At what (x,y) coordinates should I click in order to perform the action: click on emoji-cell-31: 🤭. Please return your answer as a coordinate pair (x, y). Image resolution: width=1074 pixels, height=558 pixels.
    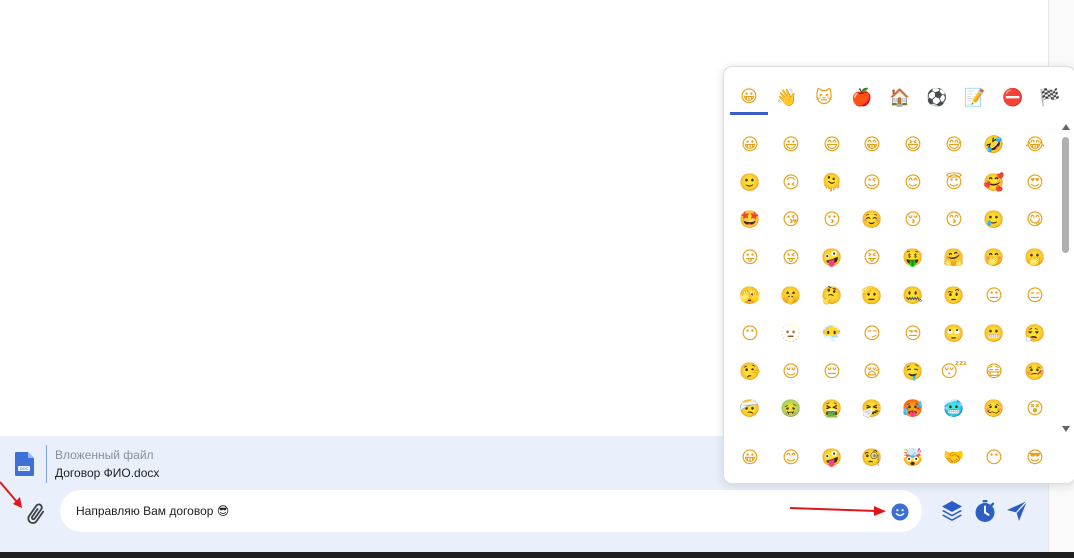
    Looking at the image, I should click on (994, 257).